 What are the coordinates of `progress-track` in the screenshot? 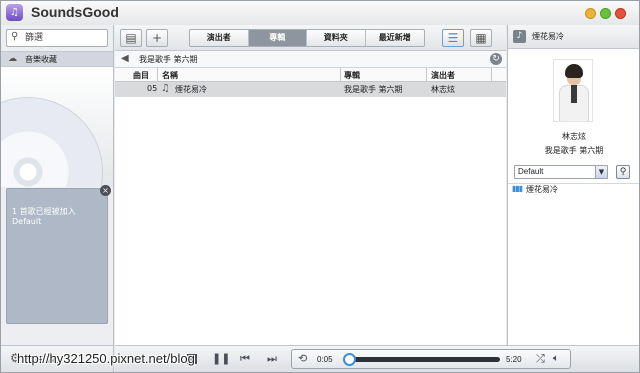 It's located at (425, 359).